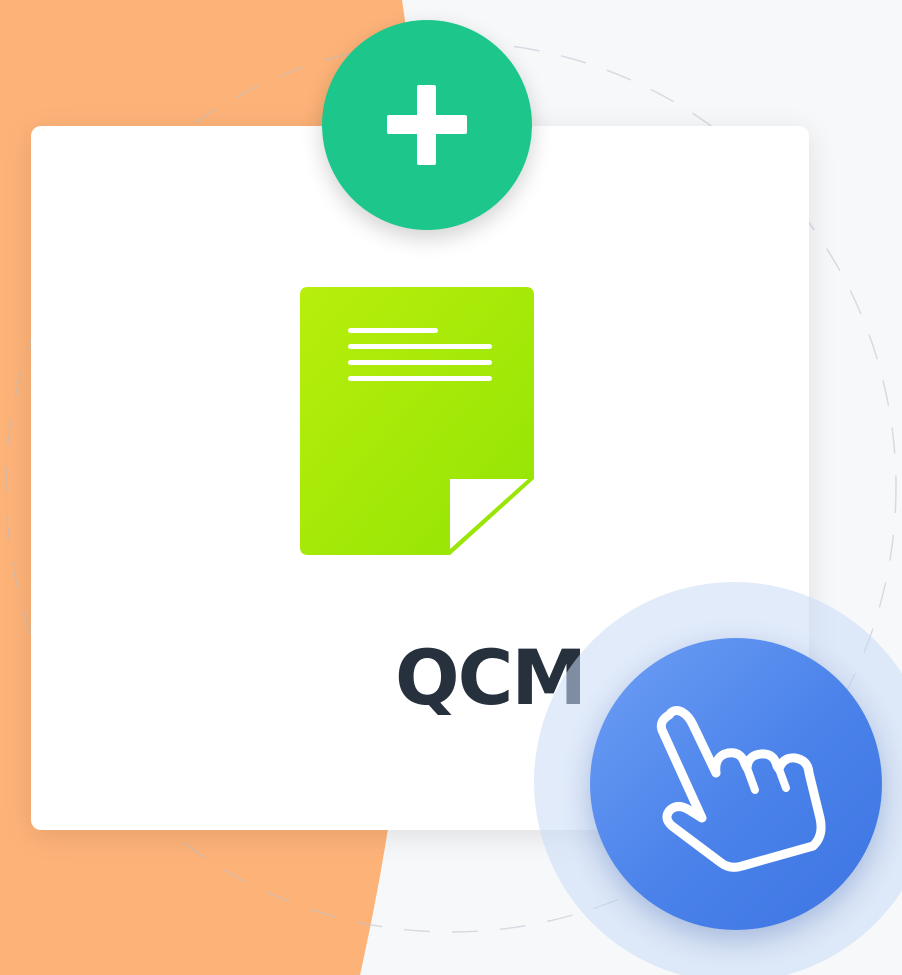 The image size is (902, 975). Describe the element at coordinates (741, 789) in the screenshot. I see `hand-pointer-icon` at that location.